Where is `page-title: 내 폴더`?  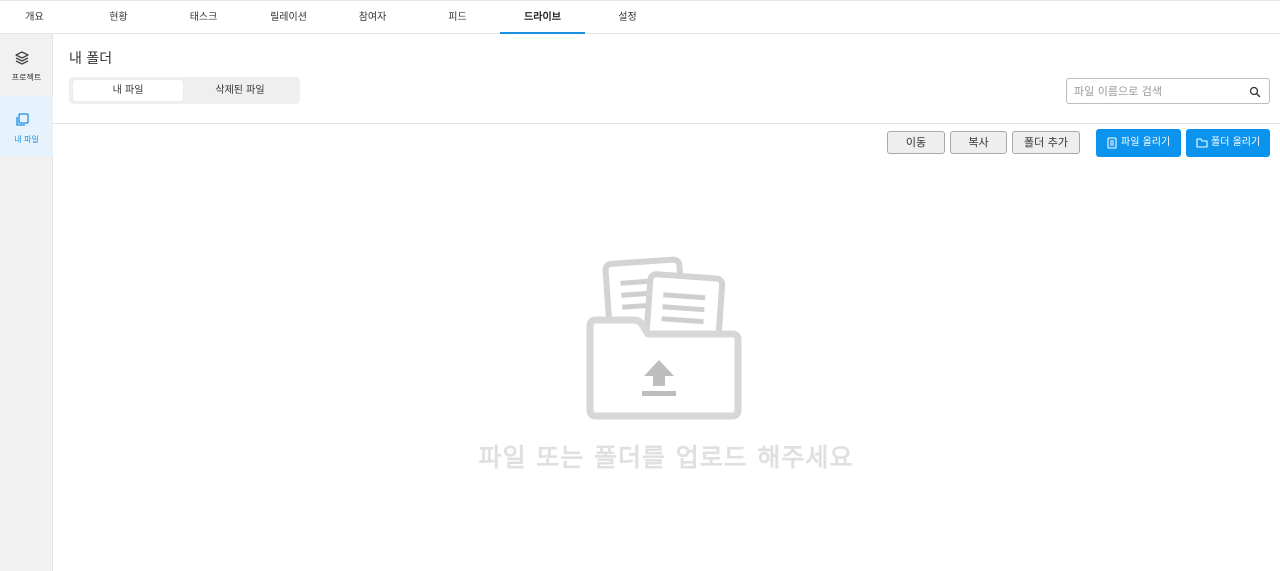 page-title: 내 폴더 is located at coordinates (91, 59).